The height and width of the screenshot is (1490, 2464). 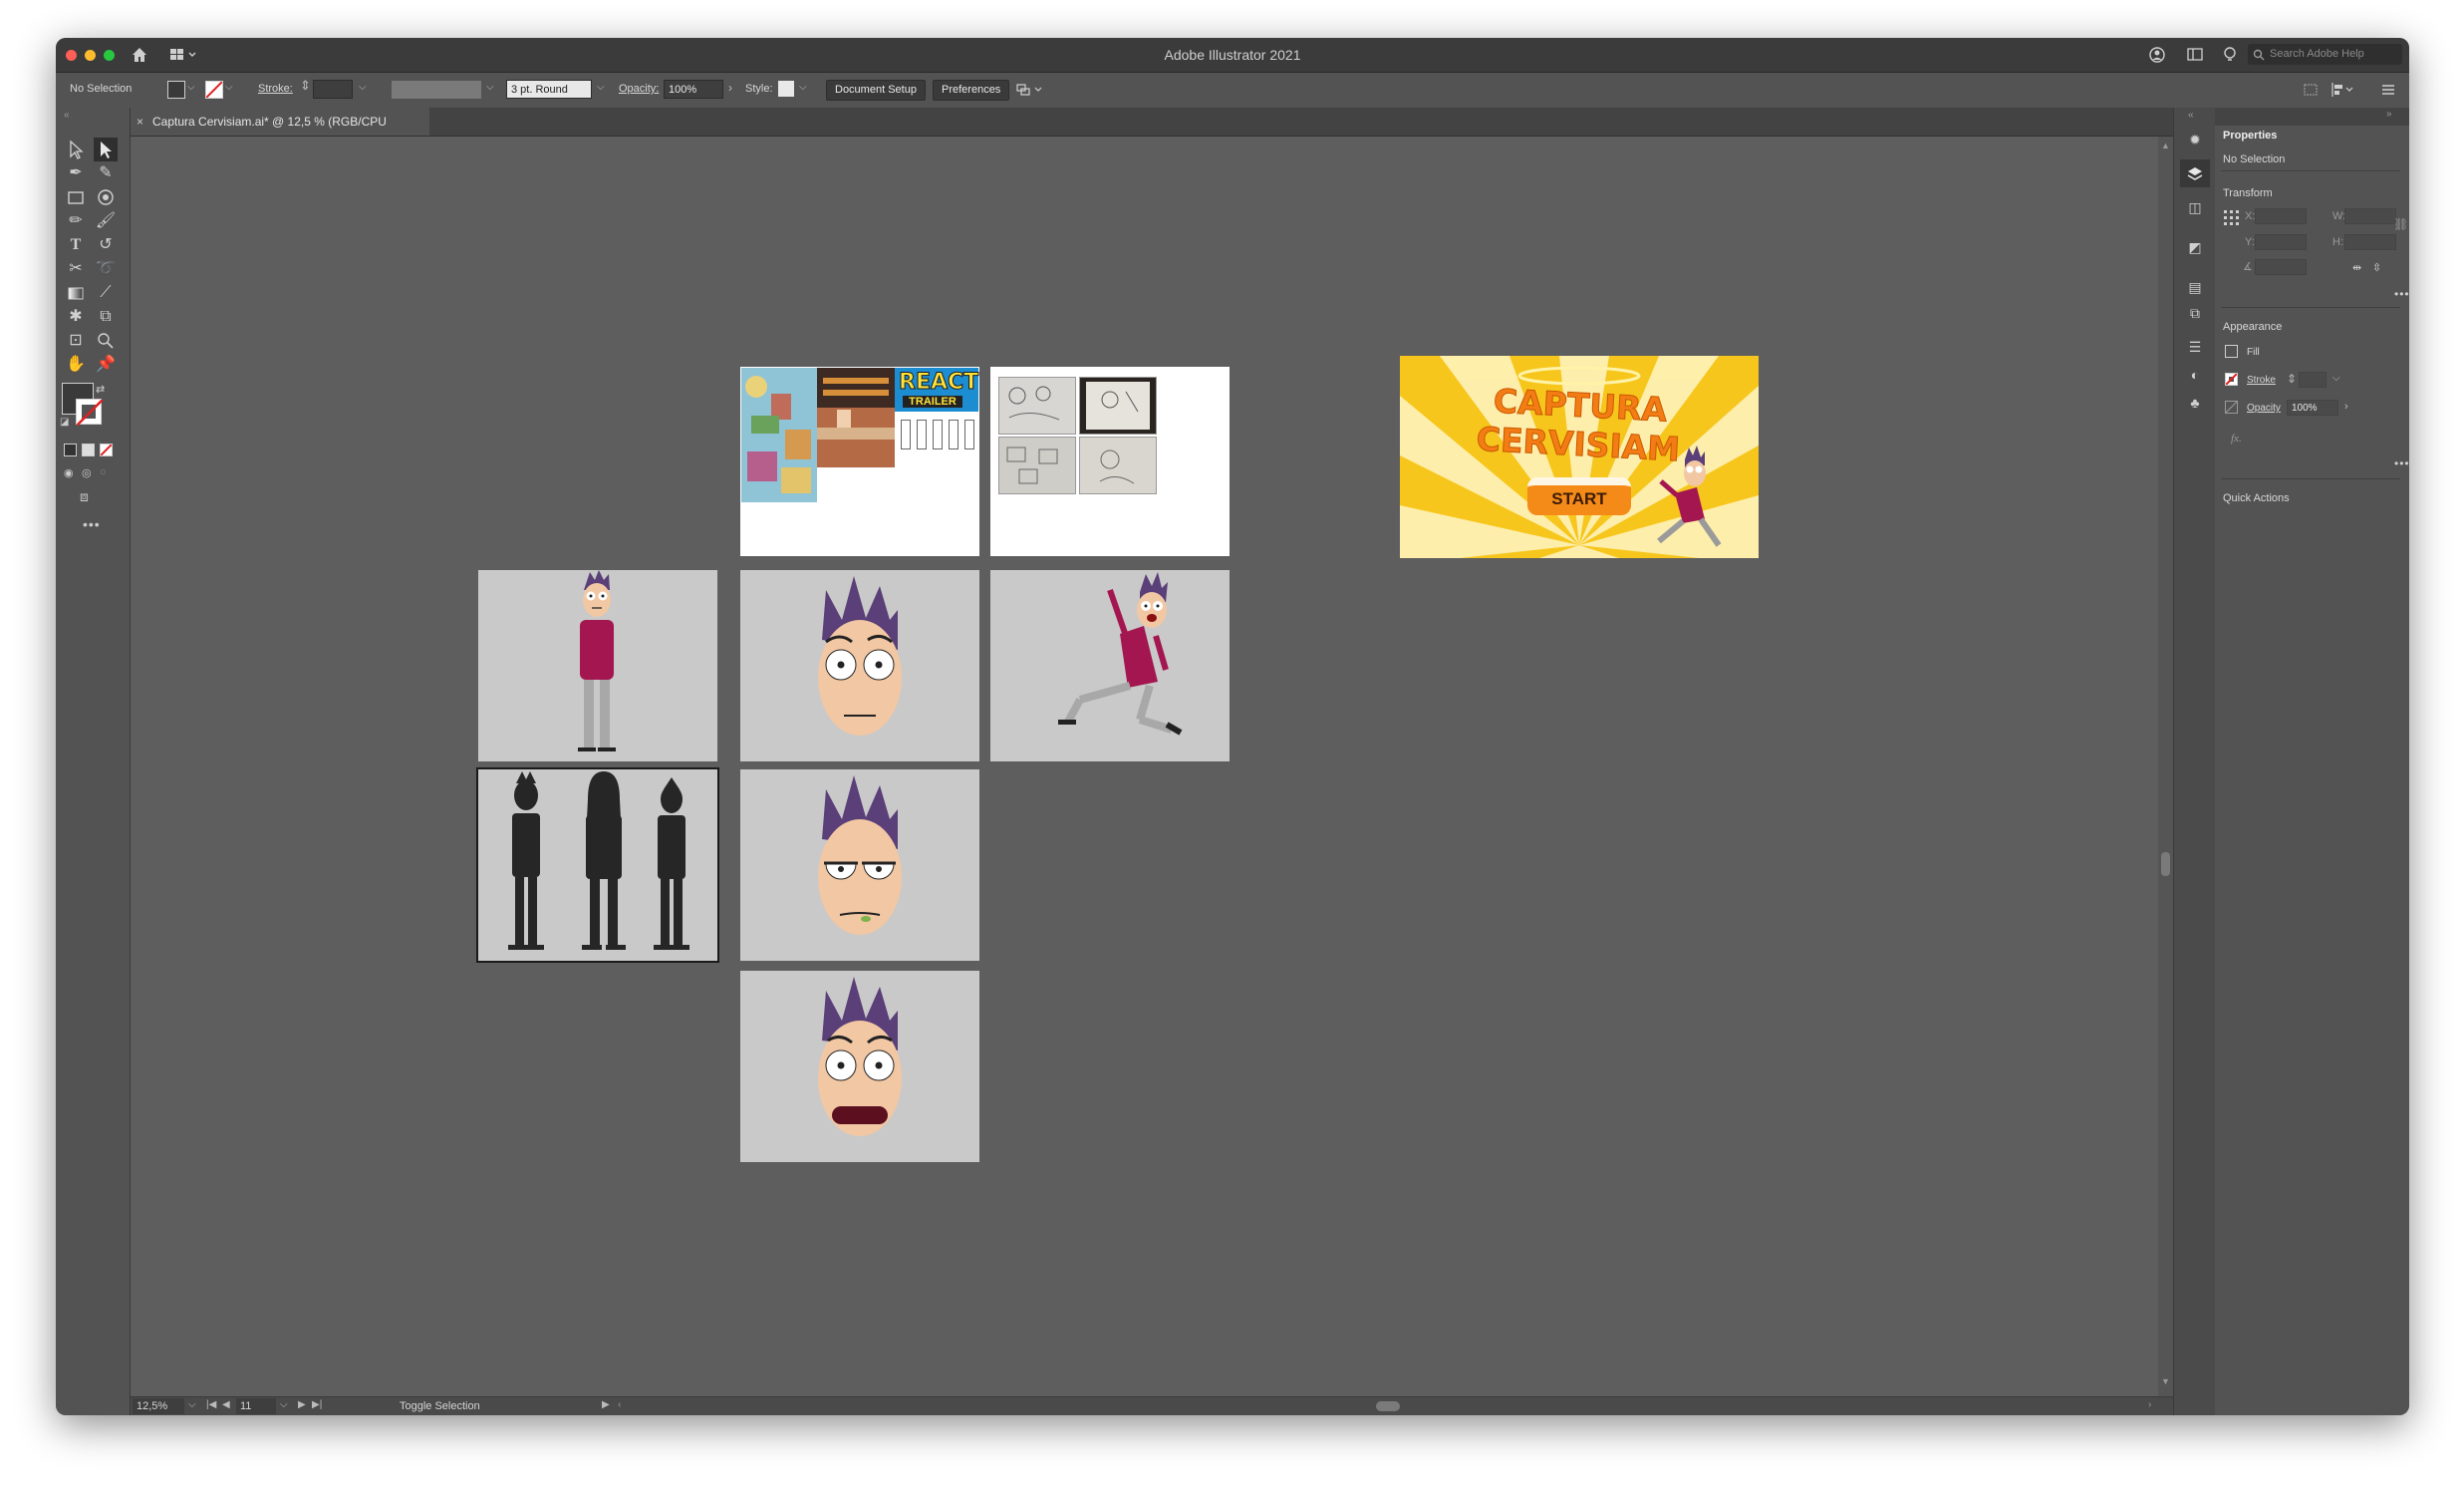 I want to click on appearance-stroke-weight-input, so click(x=2313, y=380).